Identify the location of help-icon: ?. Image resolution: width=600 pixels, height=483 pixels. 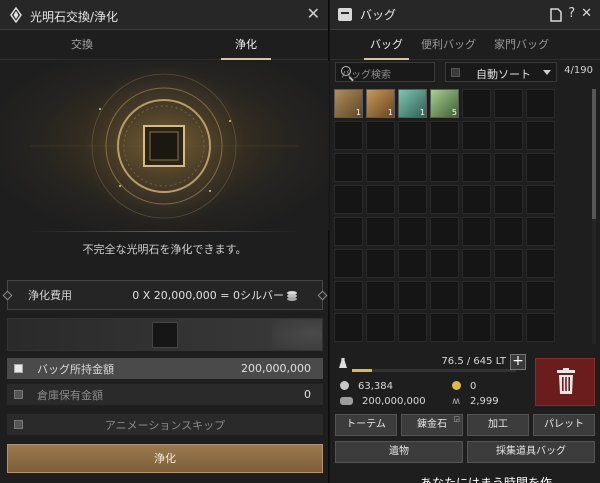
(571, 14).